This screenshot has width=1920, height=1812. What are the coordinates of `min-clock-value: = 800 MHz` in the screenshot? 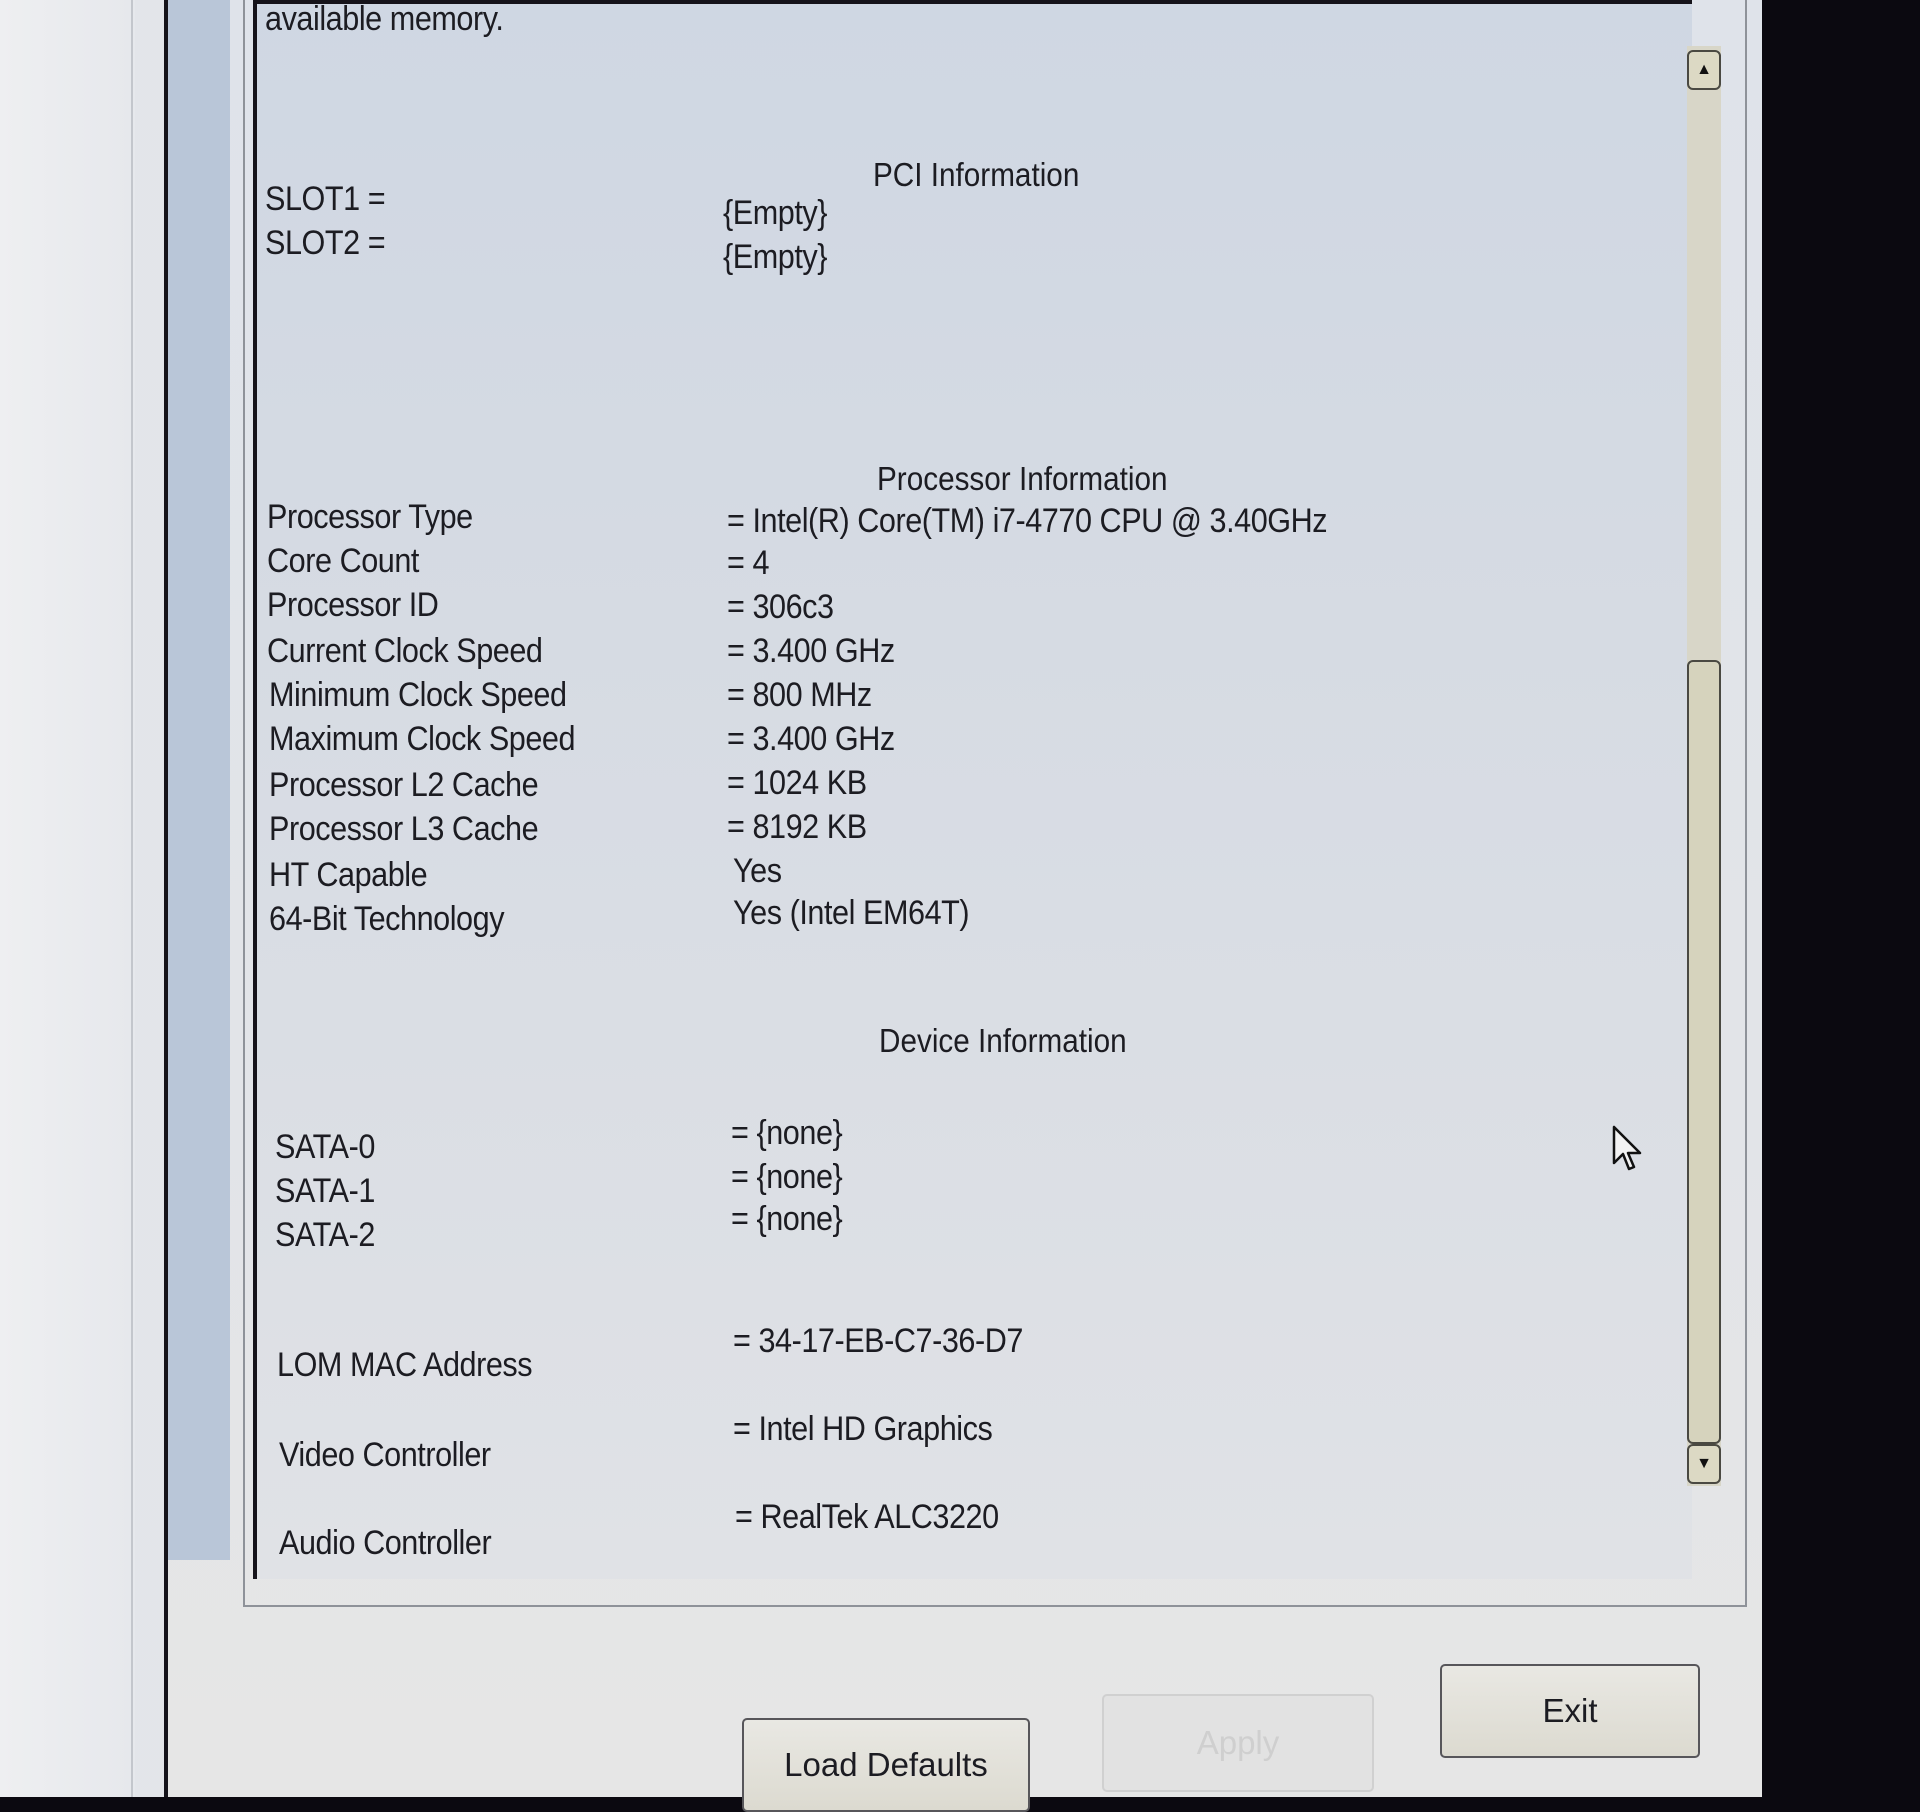 It's located at (799, 695).